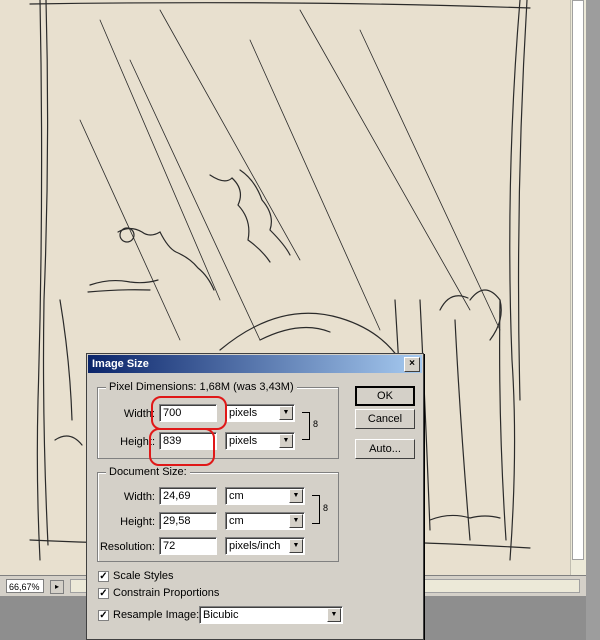 Image resolution: width=600 pixels, height=640 pixels. I want to click on pixel-height-input: 839, so click(188, 441).